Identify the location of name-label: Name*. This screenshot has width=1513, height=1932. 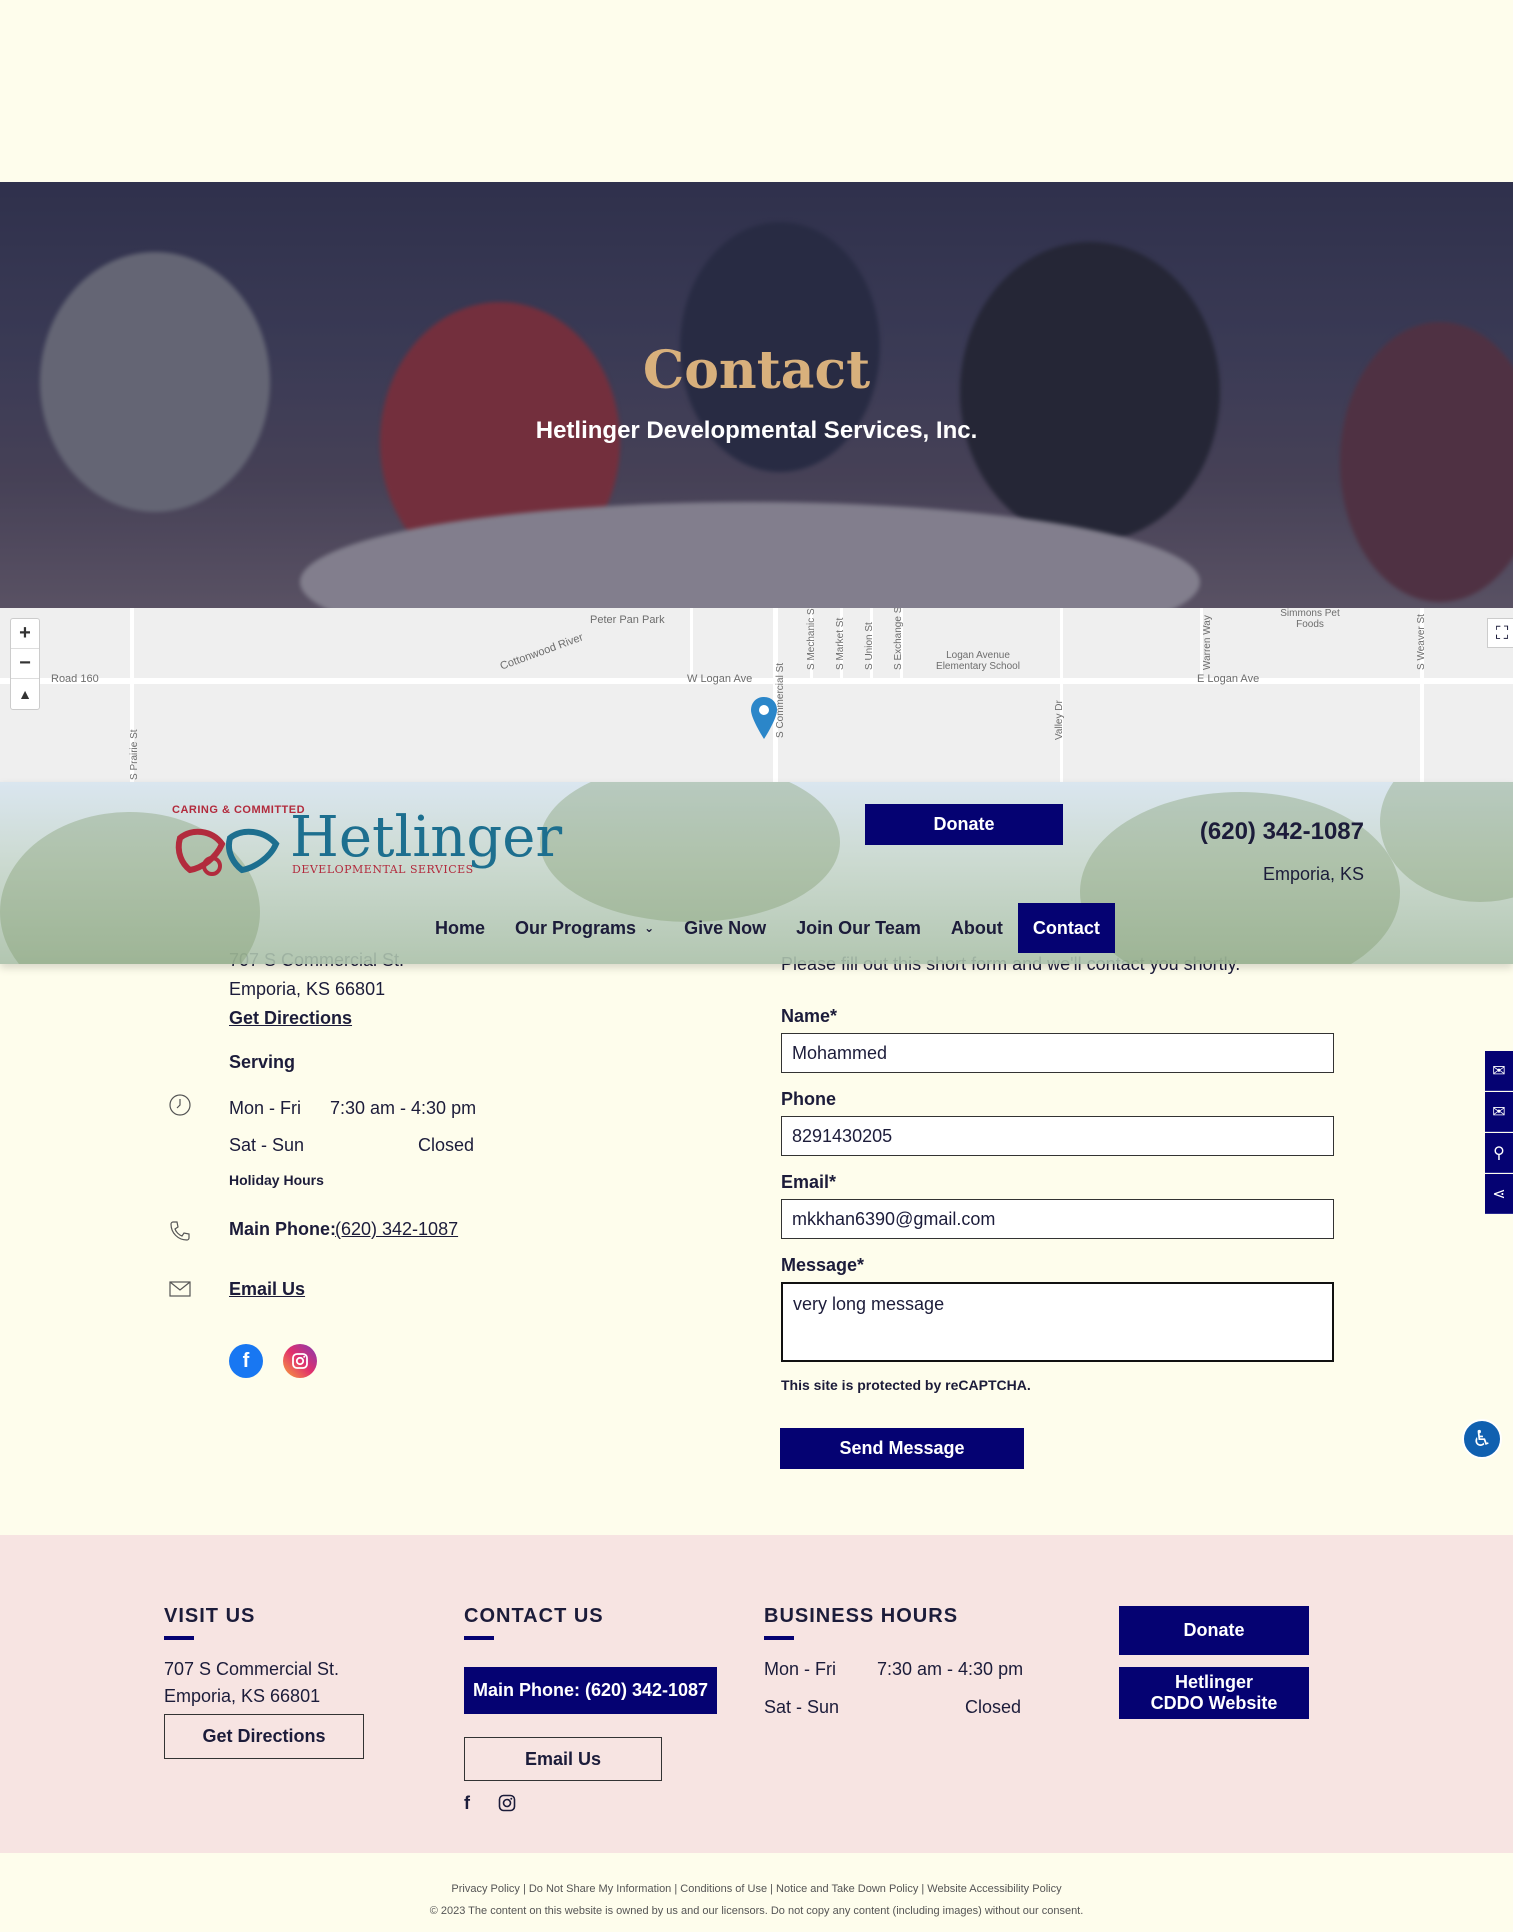
(809, 1016).